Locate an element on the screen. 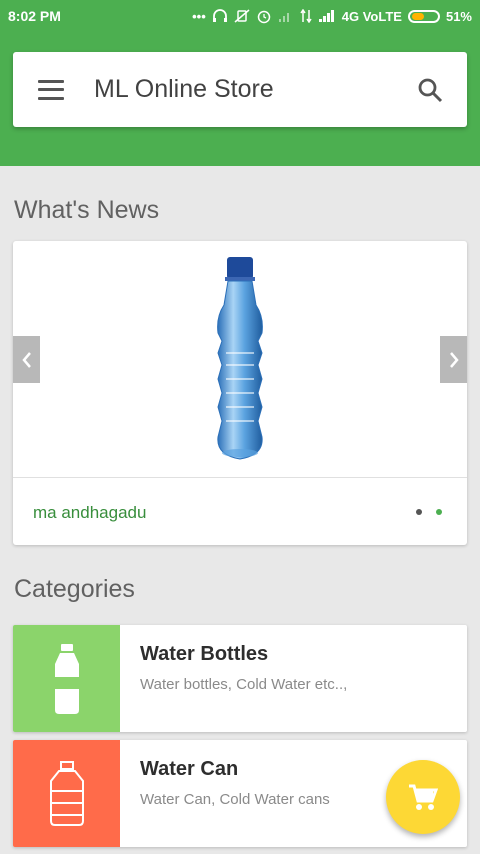  water-bottle-image is located at coordinates (240, 358).